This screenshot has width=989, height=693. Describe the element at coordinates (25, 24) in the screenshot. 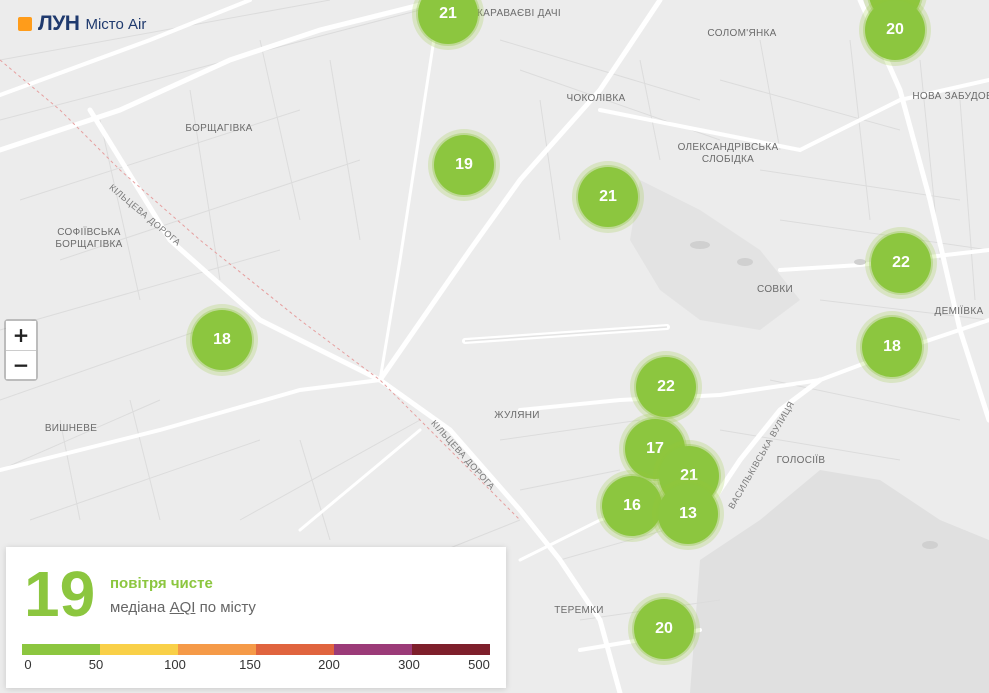

I see `logo-square-icon` at that location.